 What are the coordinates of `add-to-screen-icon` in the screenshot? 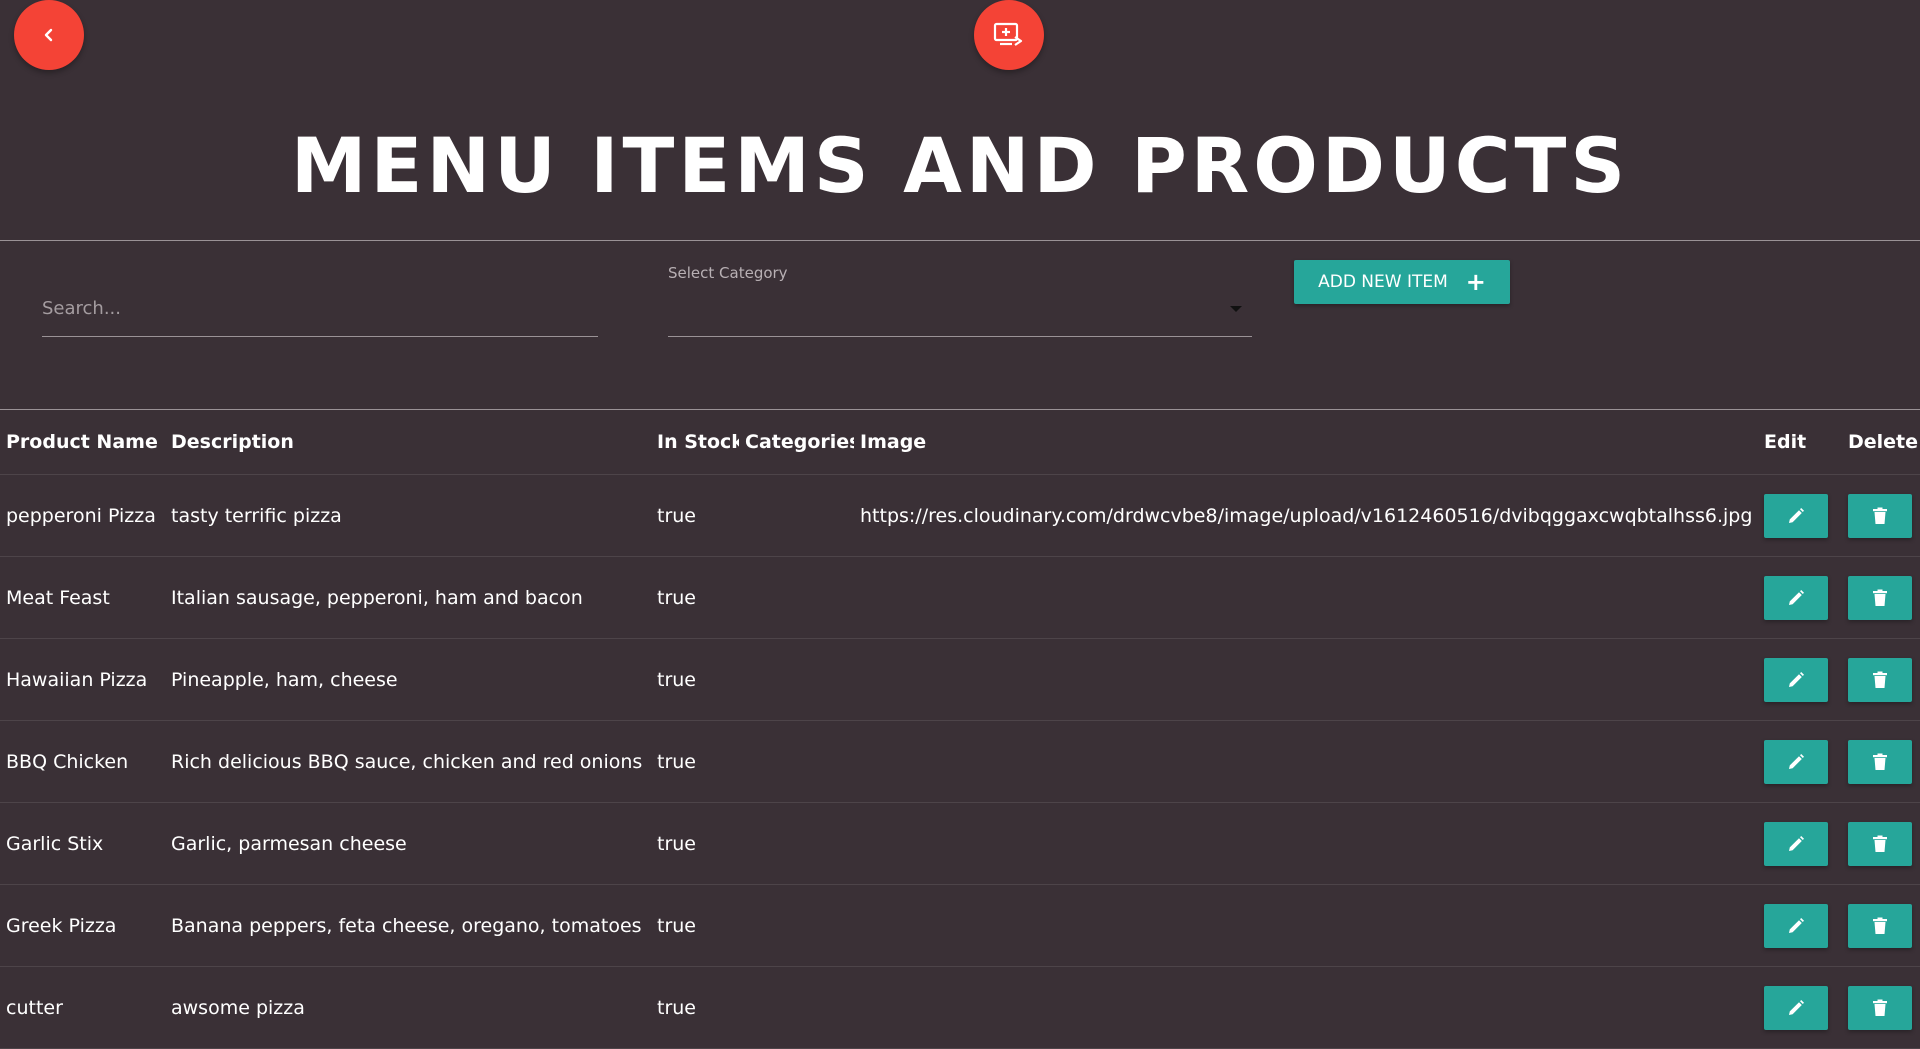 It's located at (1008, 34).